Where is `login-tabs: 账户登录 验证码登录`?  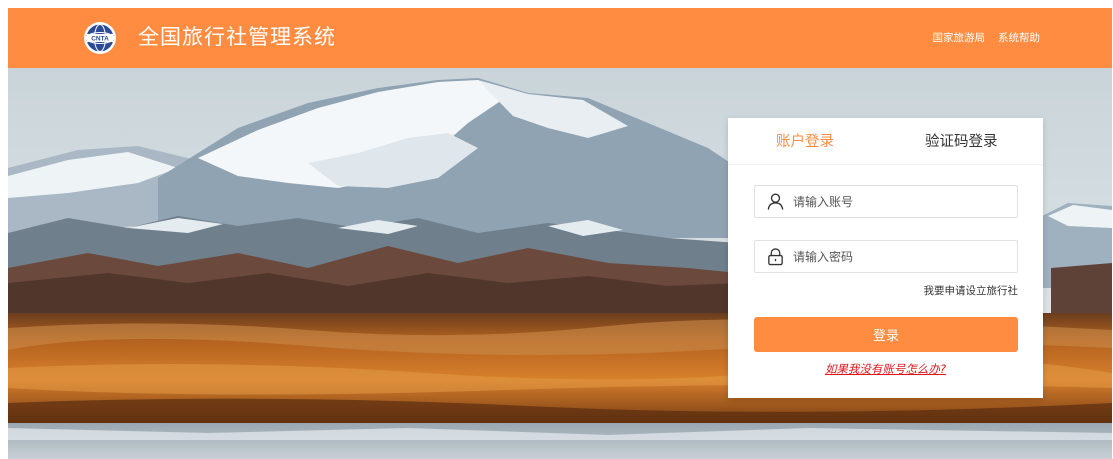 login-tabs: 账户登录 验证码登录 is located at coordinates (885, 141).